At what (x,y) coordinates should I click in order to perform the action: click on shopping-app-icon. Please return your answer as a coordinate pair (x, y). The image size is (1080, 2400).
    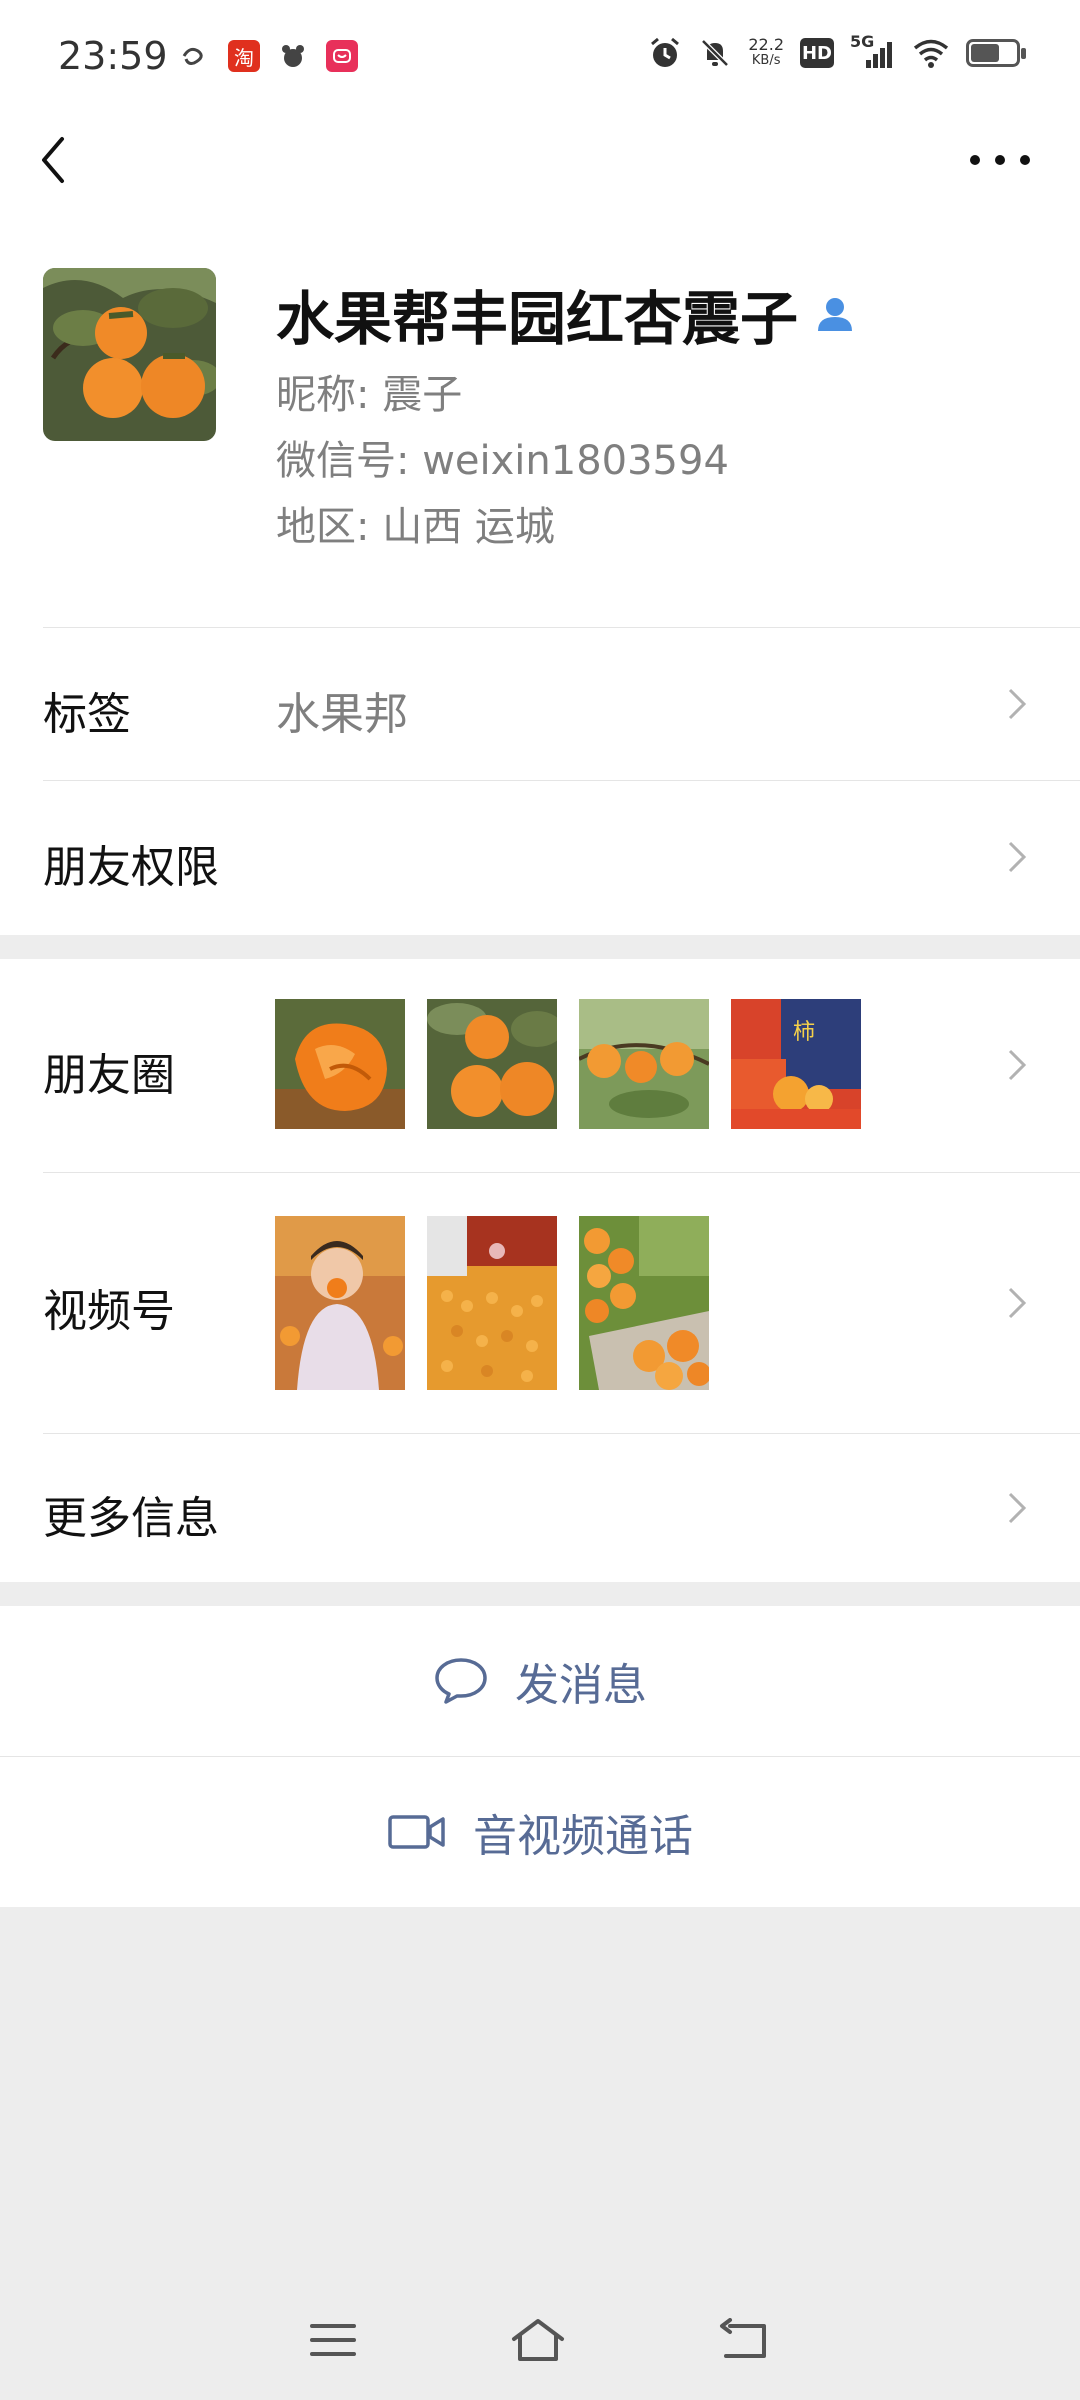
    Looking at the image, I should click on (342, 56).